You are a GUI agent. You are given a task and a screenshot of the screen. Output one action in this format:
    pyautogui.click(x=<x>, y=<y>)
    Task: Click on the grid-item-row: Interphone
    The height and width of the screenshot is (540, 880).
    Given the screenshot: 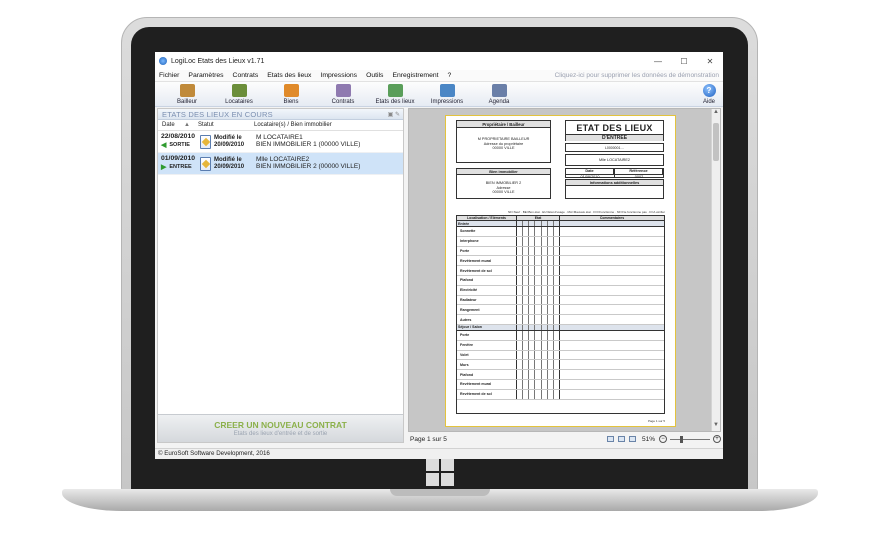 What is the action you would take?
    pyautogui.click(x=560, y=241)
    